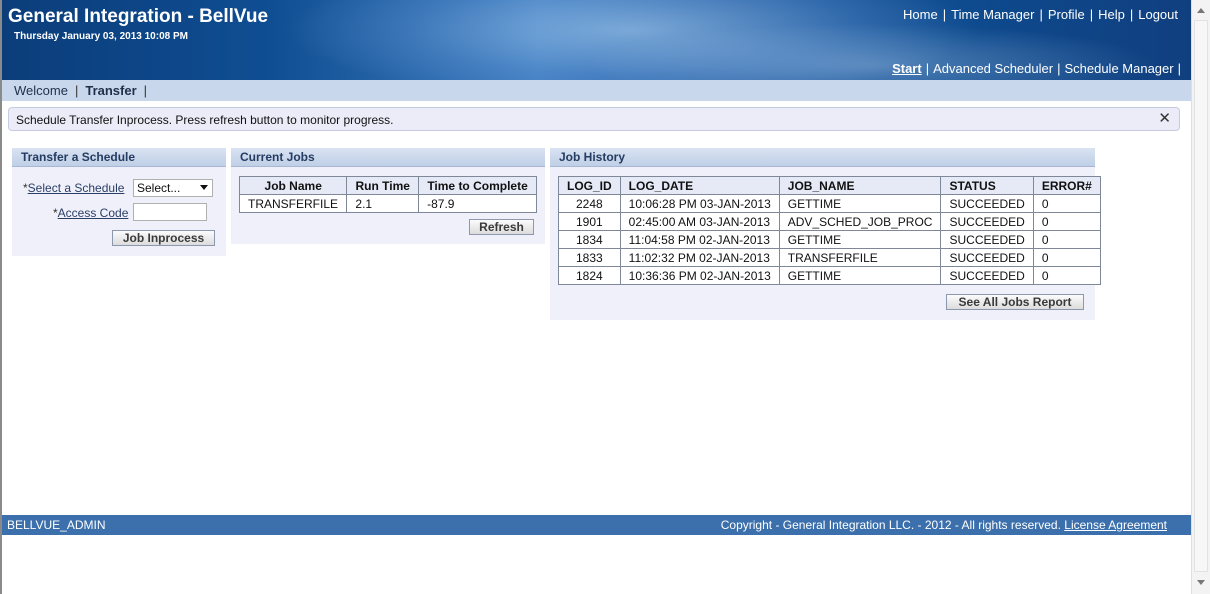  I want to click on nav-advanced-scheduler: Advanced Scheduler, so click(993, 68).